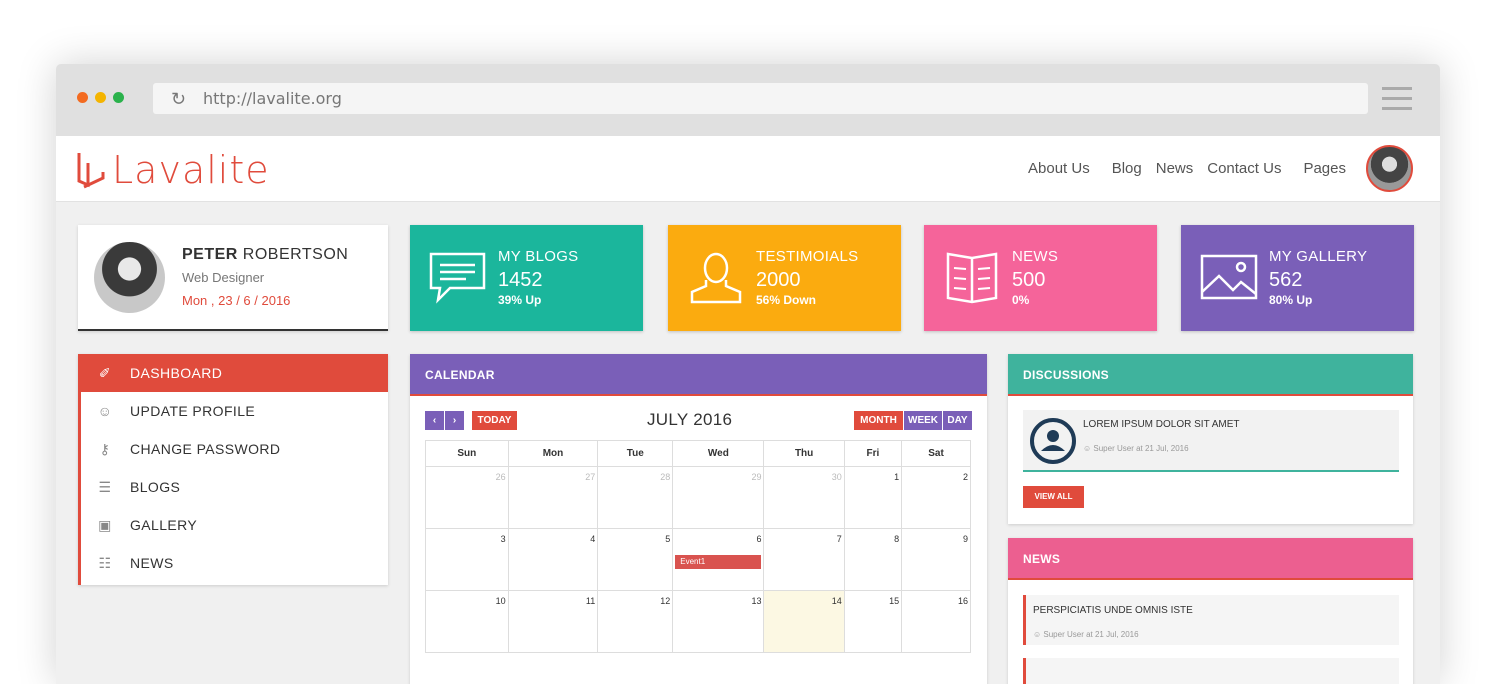 This screenshot has height=684, width=1500. What do you see at coordinates (467, 497) in the screenshot?
I see `calendar-day: 26` at bounding box center [467, 497].